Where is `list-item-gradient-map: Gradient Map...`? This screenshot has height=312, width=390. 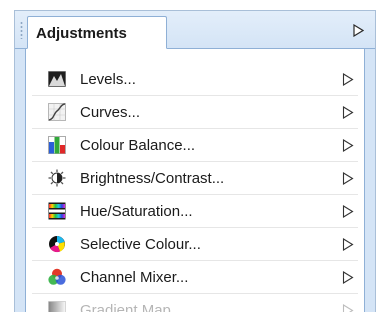 list-item-gradient-map: Gradient Map... is located at coordinates (195, 303).